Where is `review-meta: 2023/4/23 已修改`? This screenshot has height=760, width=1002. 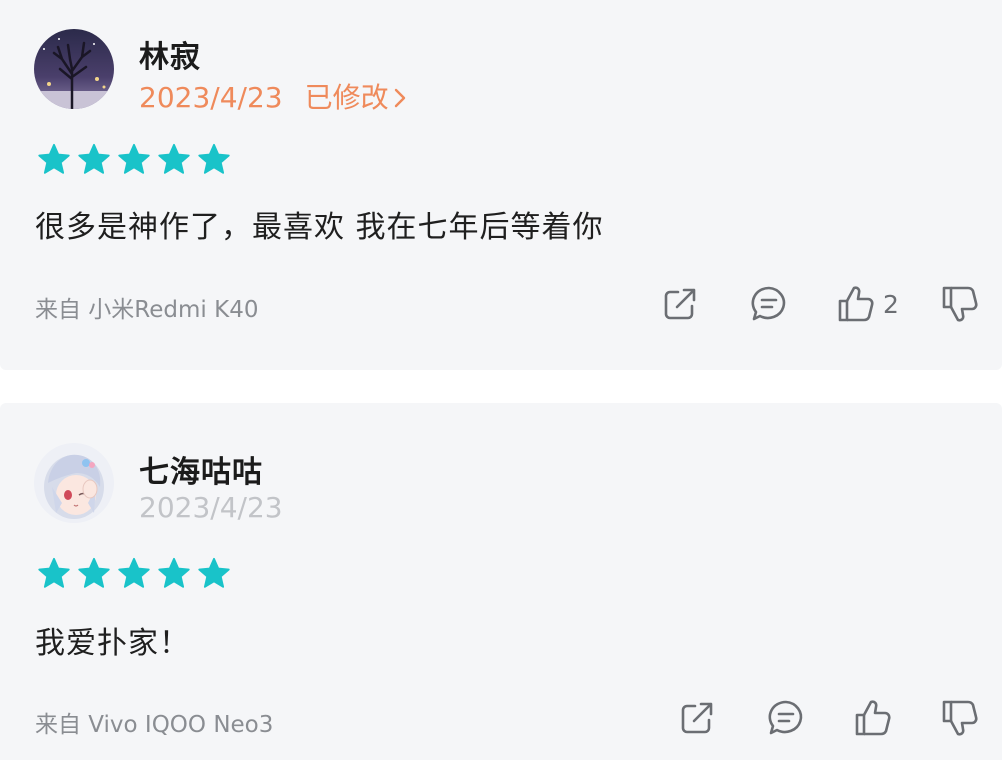 review-meta: 2023/4/23 已修改 is located at coordinates (273, 96).